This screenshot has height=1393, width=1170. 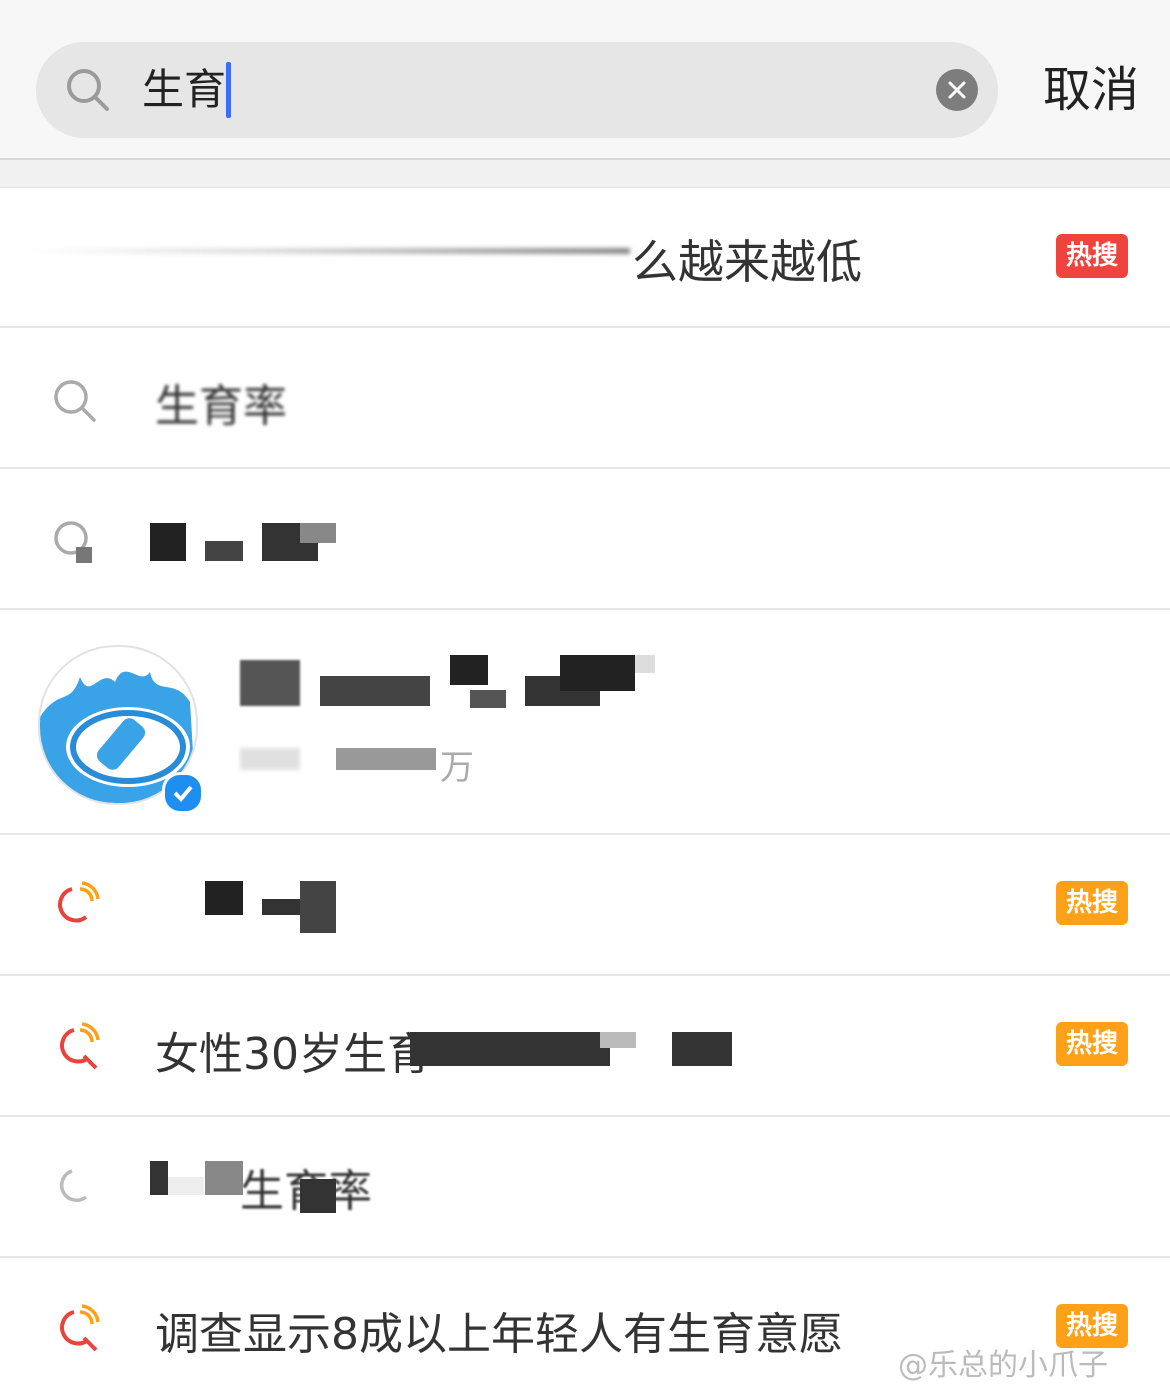 I want to click on close-icon, so click(x=957, y=90).